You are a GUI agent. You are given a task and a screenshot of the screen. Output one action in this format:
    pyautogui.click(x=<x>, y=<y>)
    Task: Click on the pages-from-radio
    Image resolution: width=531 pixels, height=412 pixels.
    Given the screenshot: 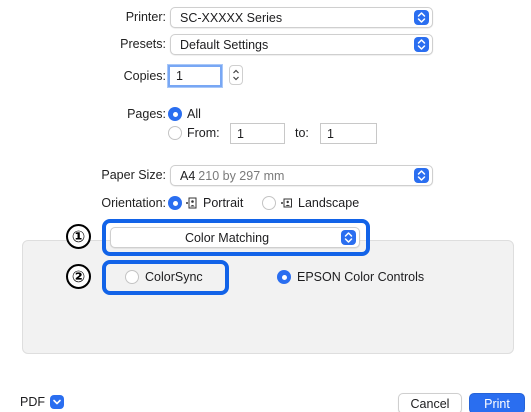 What is the action you would take?
    pyautogui.click(x=175, y=133)
    